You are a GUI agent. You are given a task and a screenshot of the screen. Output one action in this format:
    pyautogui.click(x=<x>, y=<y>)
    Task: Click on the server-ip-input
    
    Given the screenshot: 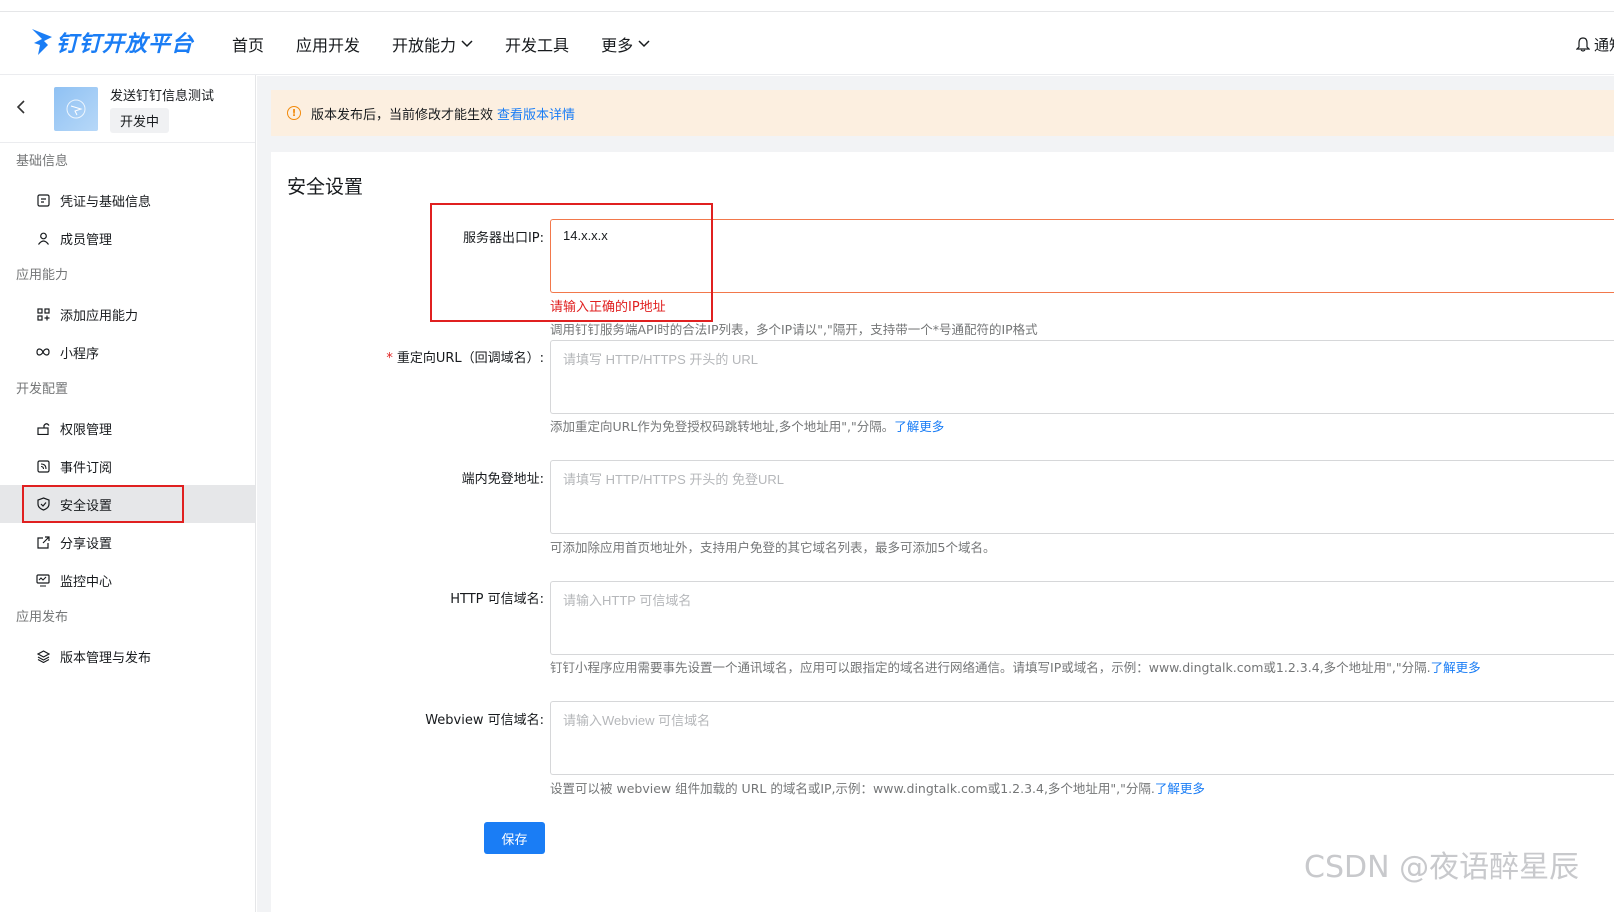 What is the action you would take?
    pyautogui.click(x=1082, y=256)
    